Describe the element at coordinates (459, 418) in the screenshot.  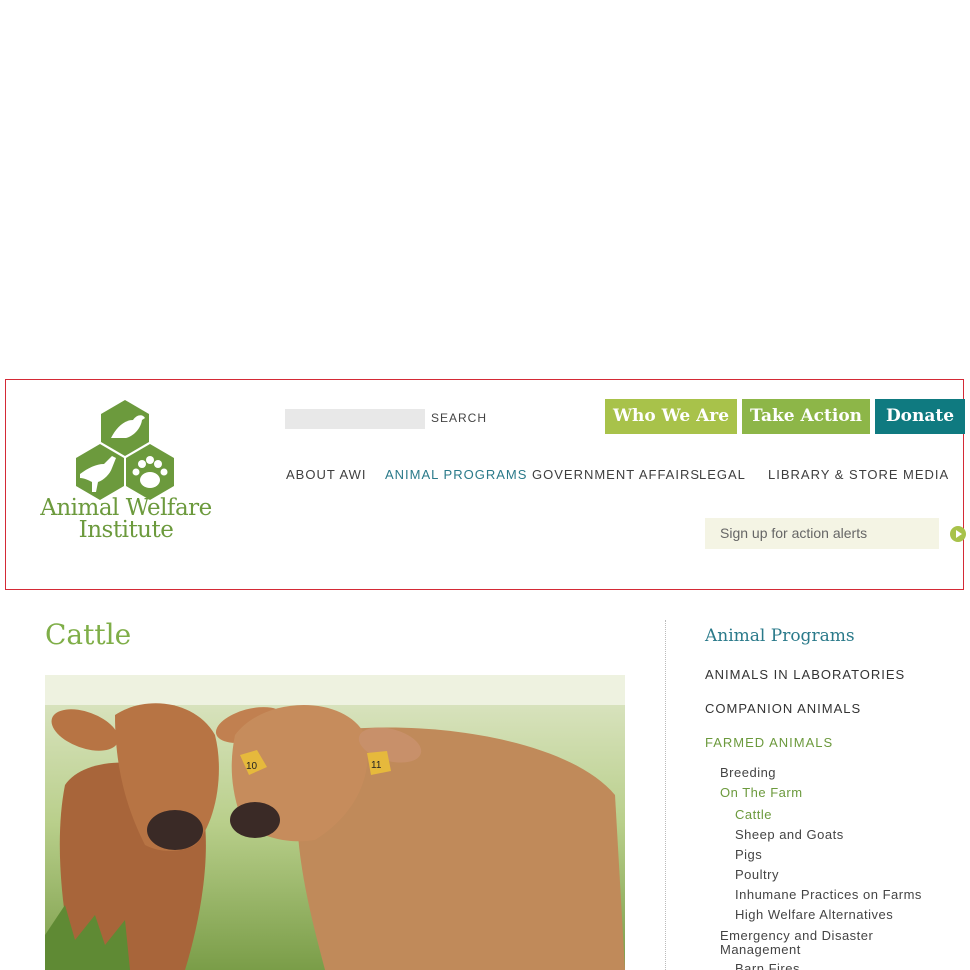
I see `search-button: SEARCH` at that location.